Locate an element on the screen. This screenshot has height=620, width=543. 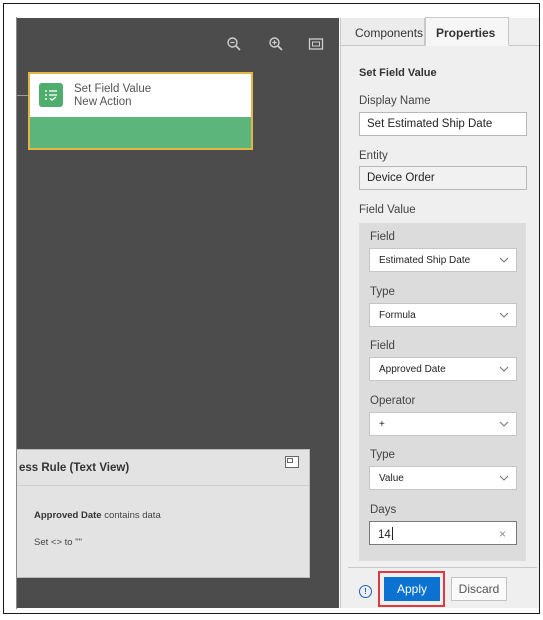
zoom-out-icon is located at coordinates (234, 44).